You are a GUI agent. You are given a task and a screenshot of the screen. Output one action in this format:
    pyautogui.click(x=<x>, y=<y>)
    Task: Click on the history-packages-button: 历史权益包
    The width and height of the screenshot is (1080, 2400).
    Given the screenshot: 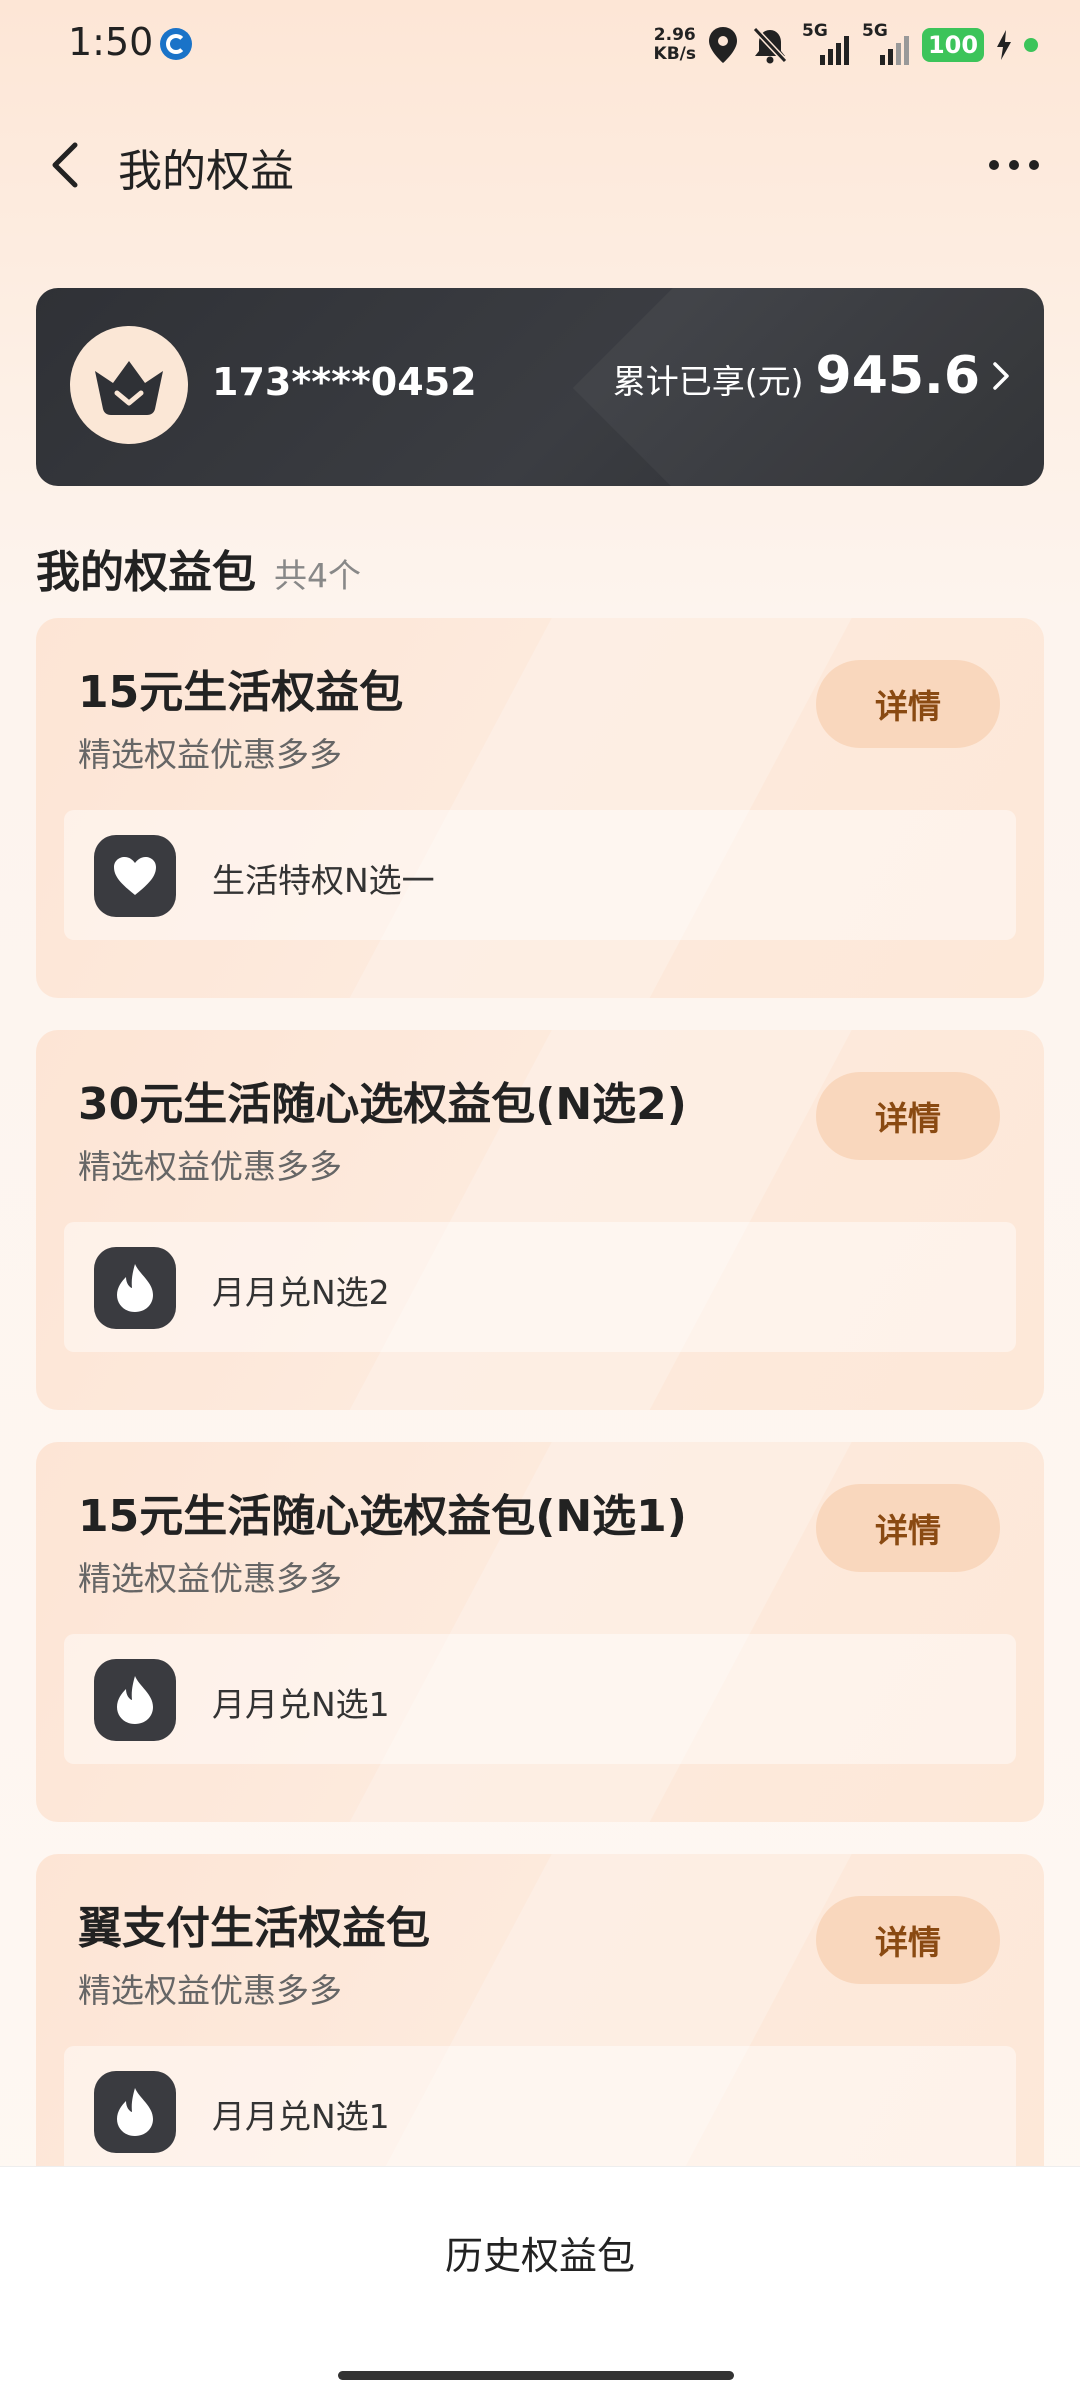 What is the action you would take?
    pyautogui.click(x=540, y=2252)
    